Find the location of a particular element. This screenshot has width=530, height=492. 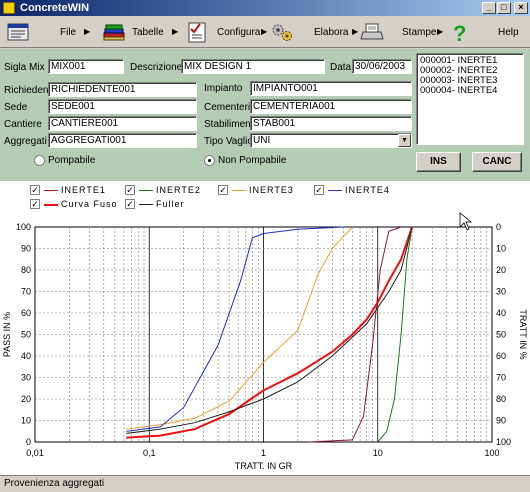

impianto-label: Impianto is located at coordinates (223, 88).